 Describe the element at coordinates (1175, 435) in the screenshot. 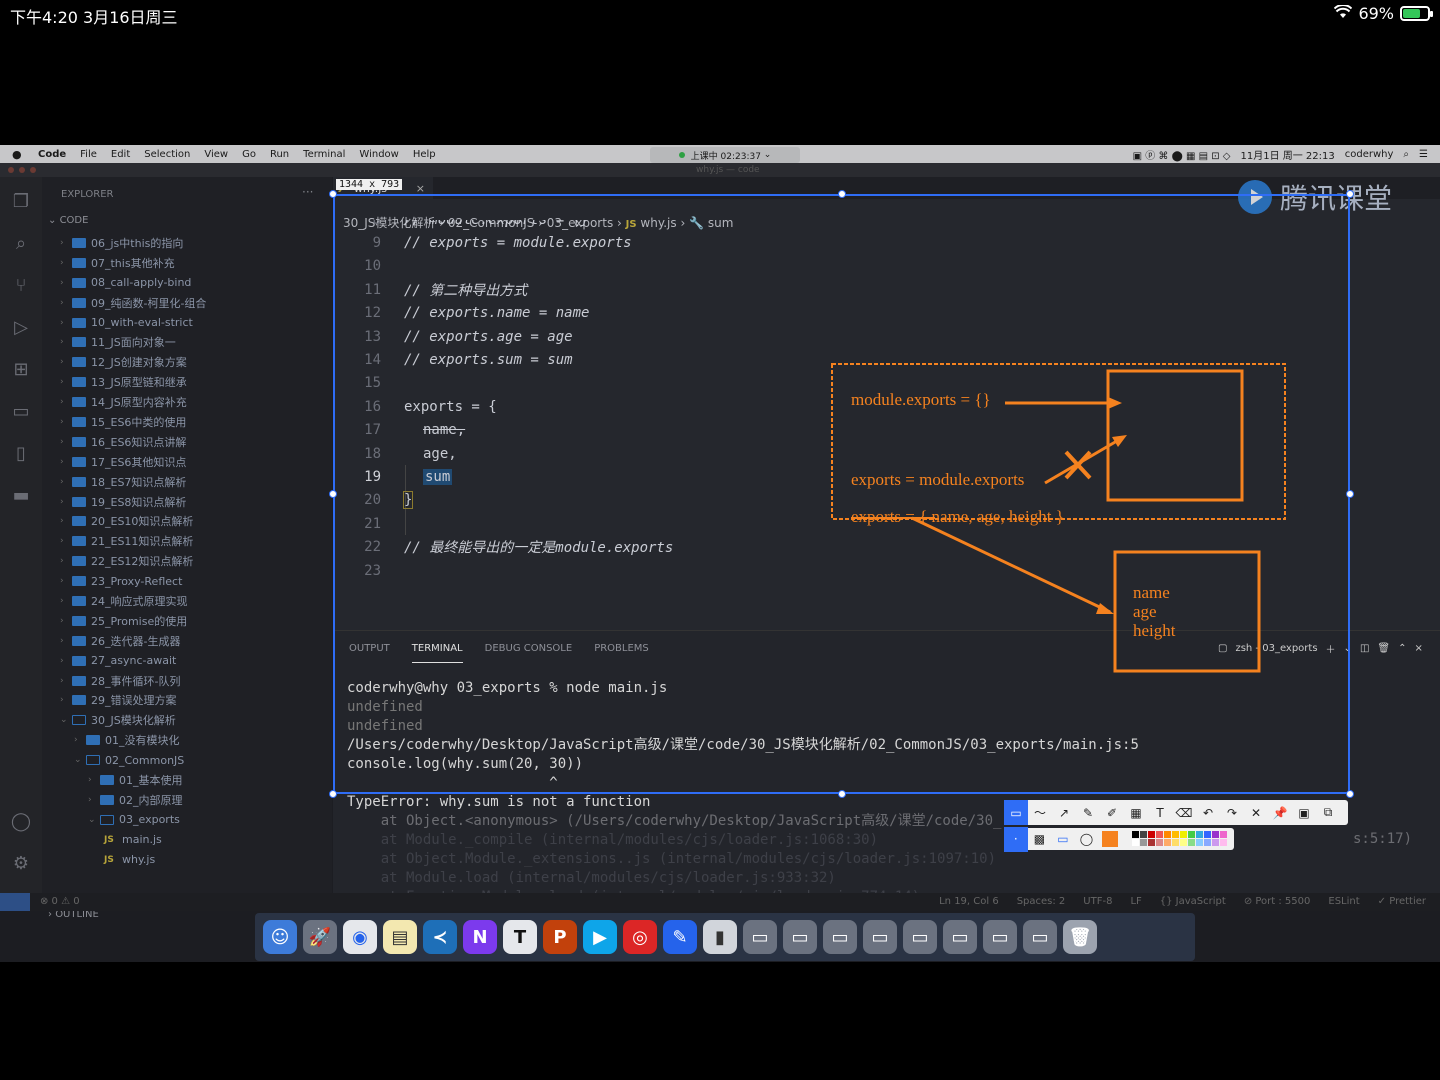

I see `annotation-memory-box` at that location.